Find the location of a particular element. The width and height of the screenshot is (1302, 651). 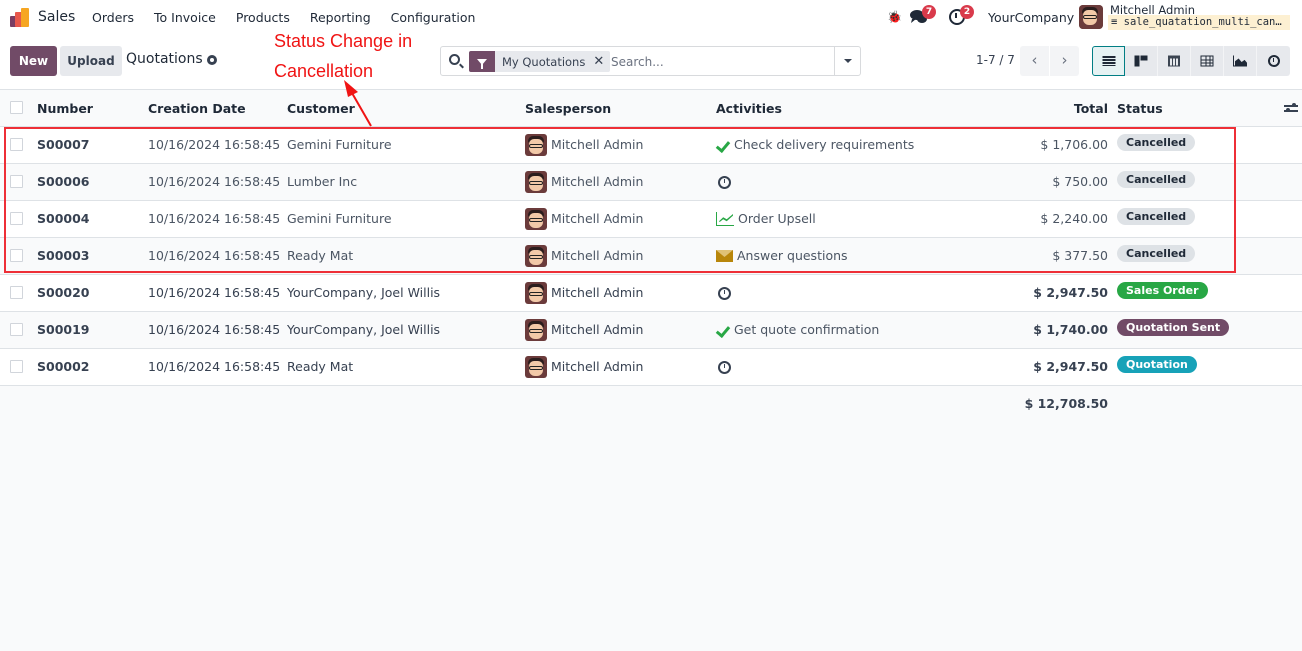

app-name: Sales is located at coordinates (56, 17).